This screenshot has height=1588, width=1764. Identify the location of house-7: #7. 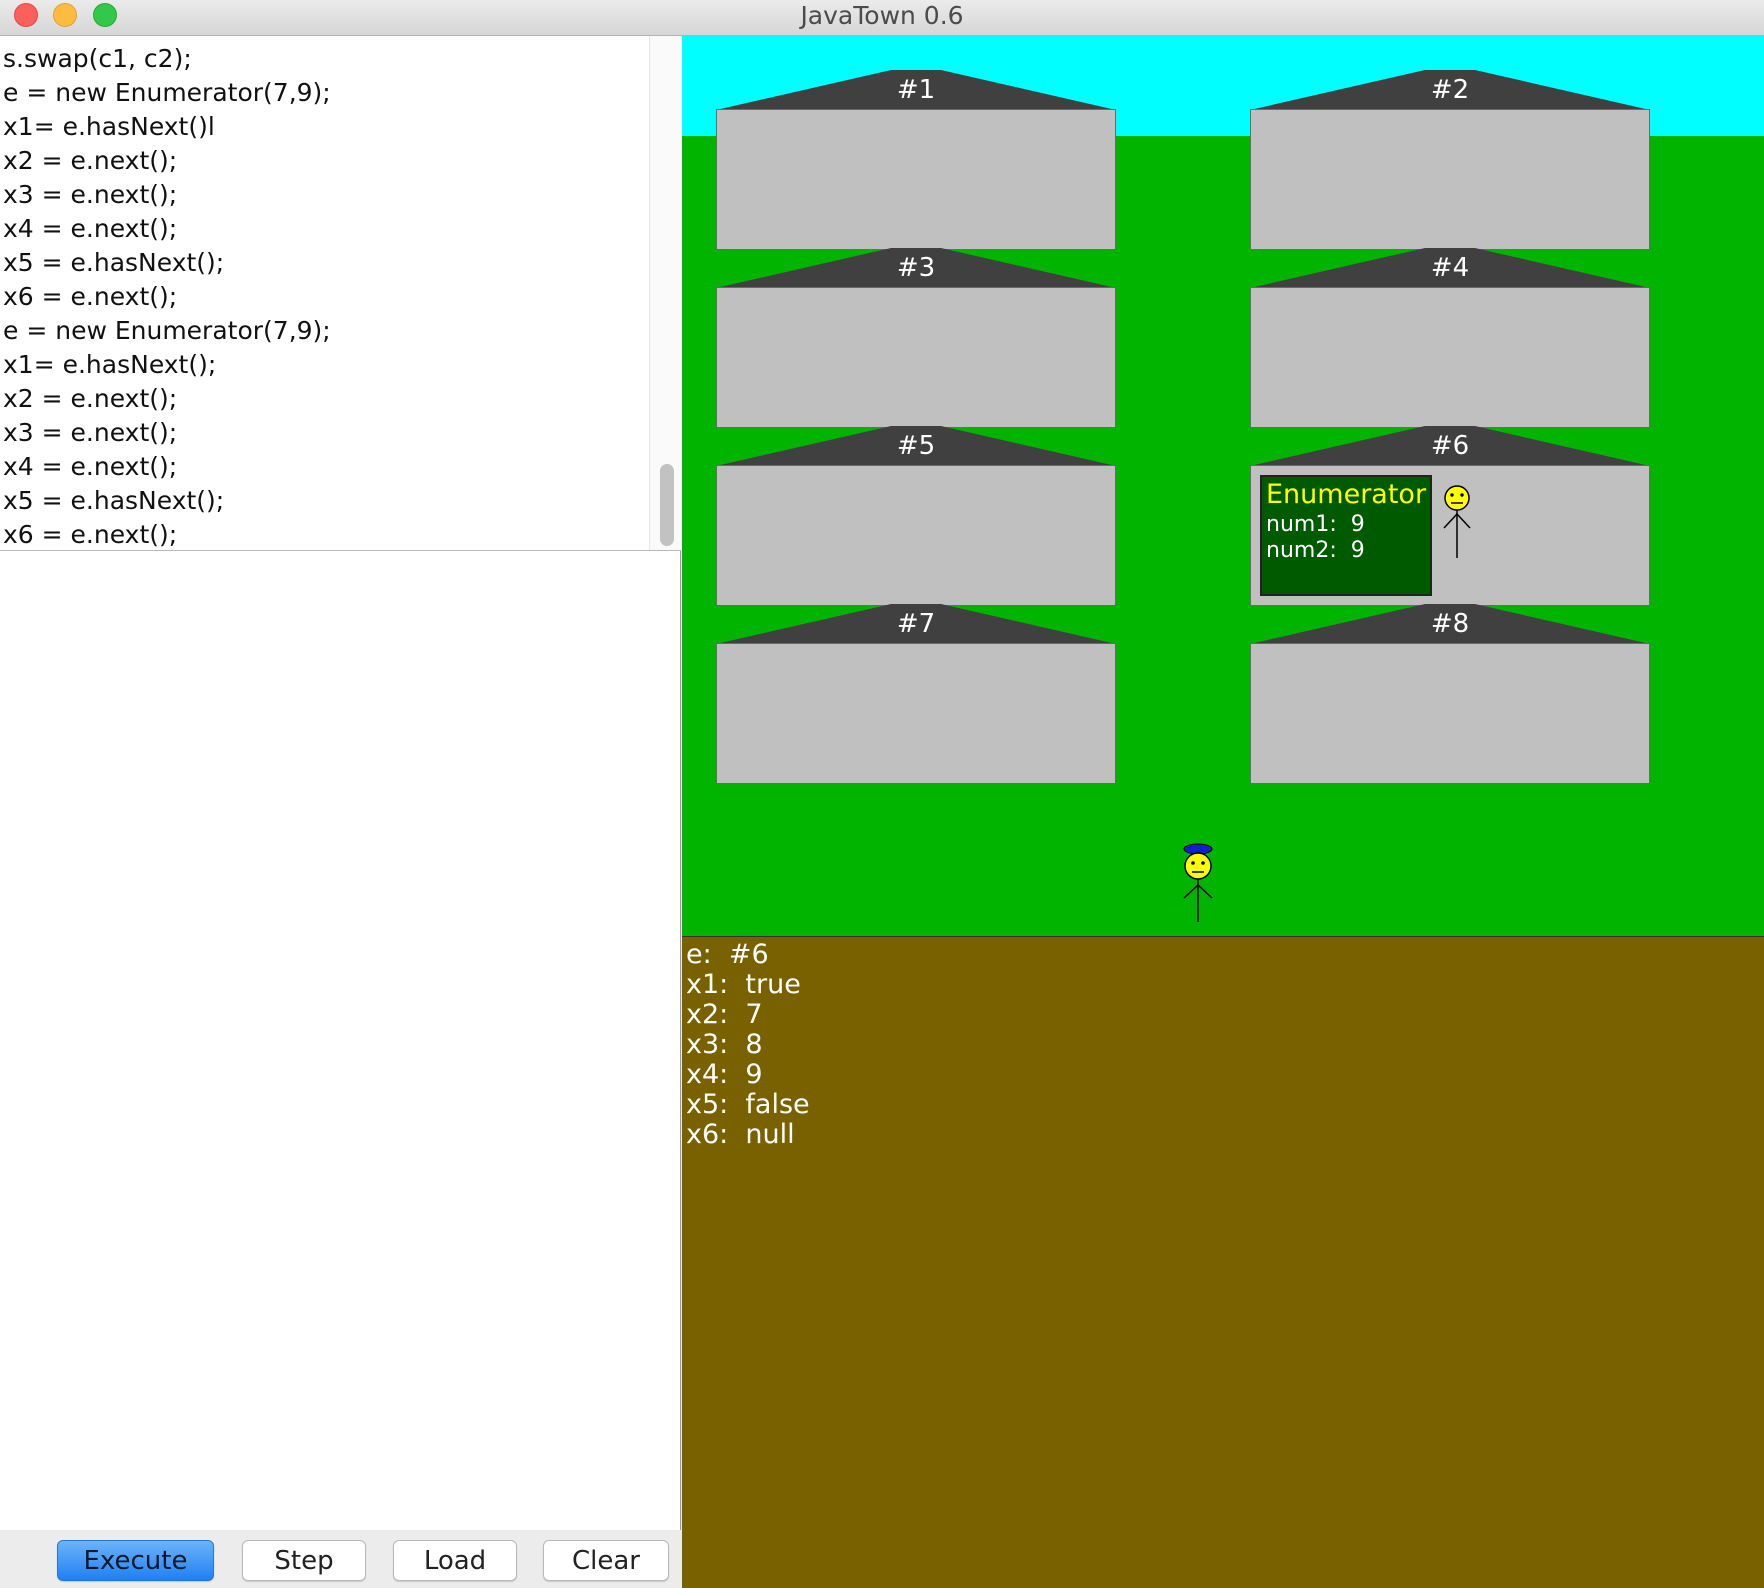
(916, 694).